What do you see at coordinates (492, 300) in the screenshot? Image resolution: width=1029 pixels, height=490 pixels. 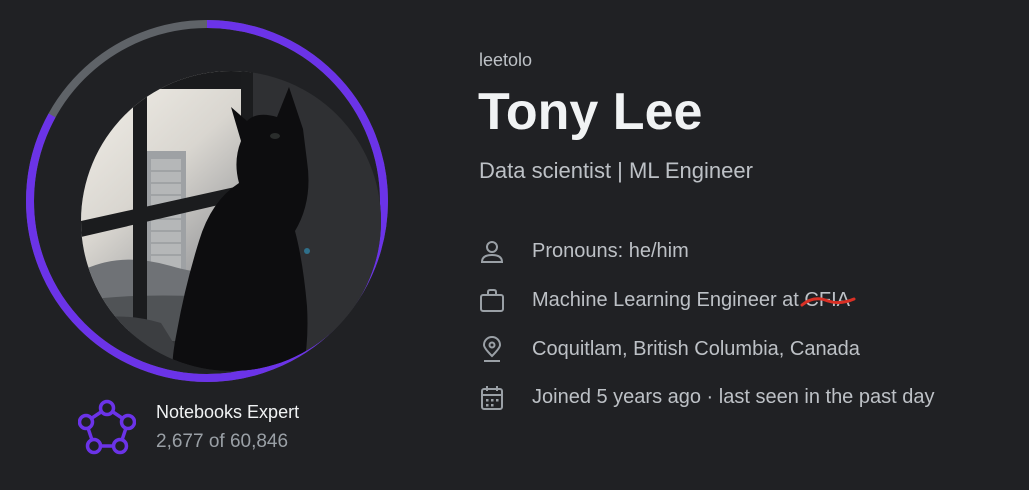 I see `briefcase-icon` at bounding box center [492, 300].